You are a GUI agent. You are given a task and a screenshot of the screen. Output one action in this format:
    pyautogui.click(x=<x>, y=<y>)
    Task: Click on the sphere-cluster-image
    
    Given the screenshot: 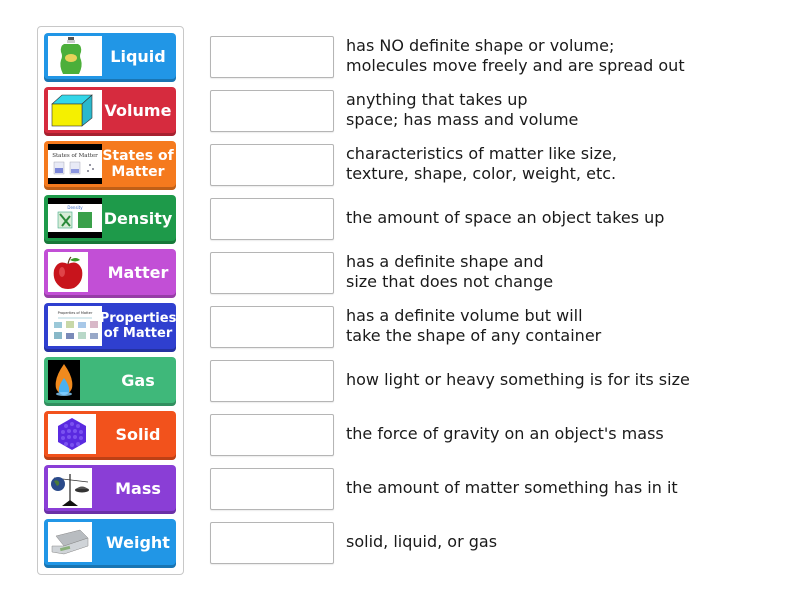 What is the action you would take?
    pyautogui.click(x=72, y=434)
    